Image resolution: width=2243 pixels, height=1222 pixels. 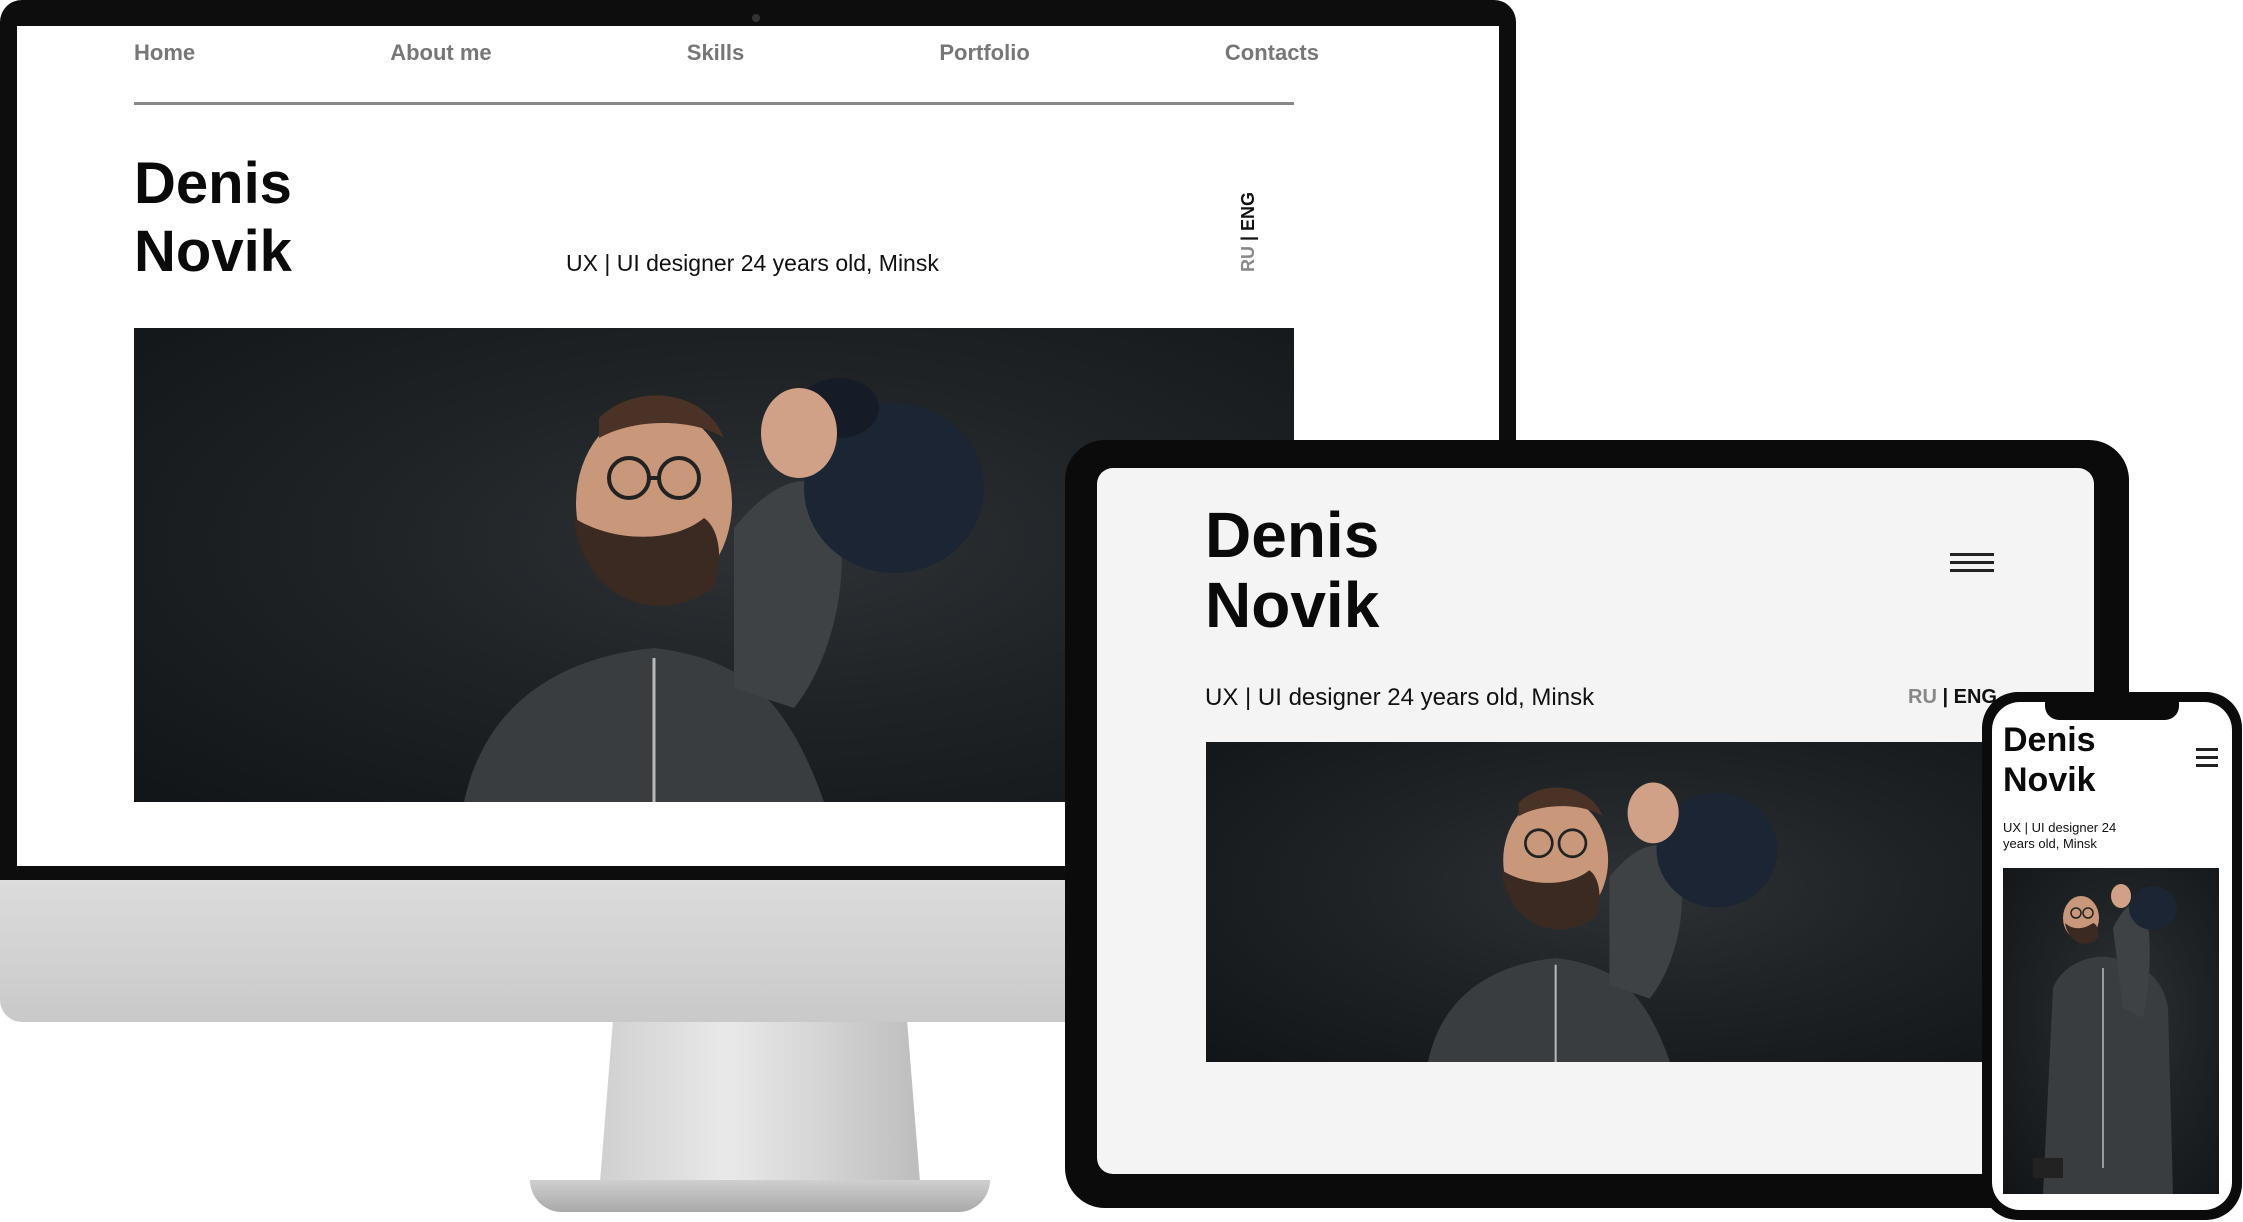 What do you see at coordinates (760, 1102) in the screenshot?
I see `desktop-monitor-stand` at bounding box center [760, 1102].